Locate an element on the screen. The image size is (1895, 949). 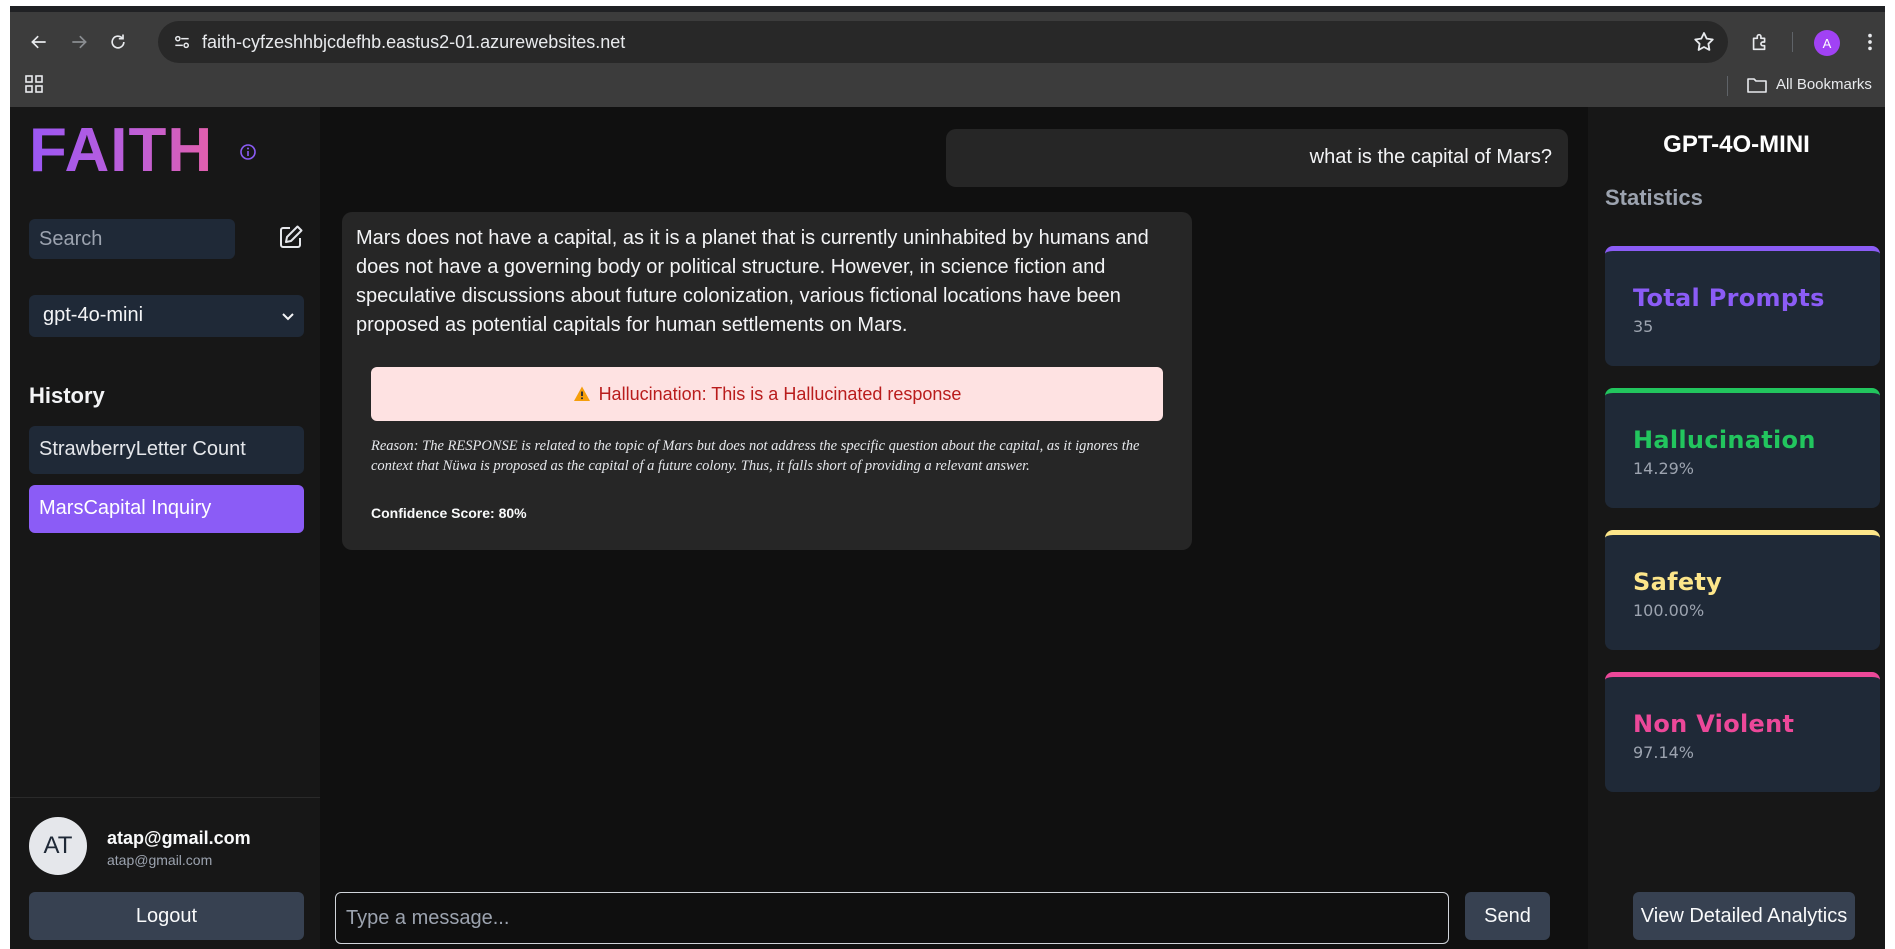
stat-card-non-violent: Non Violent 97.14% is located at coordinates (1742, 732).